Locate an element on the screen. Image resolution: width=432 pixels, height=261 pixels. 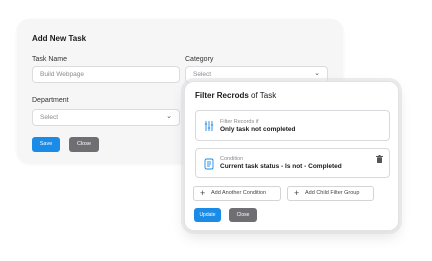
department-selected-value: Select is located at coordinates (49, 117).